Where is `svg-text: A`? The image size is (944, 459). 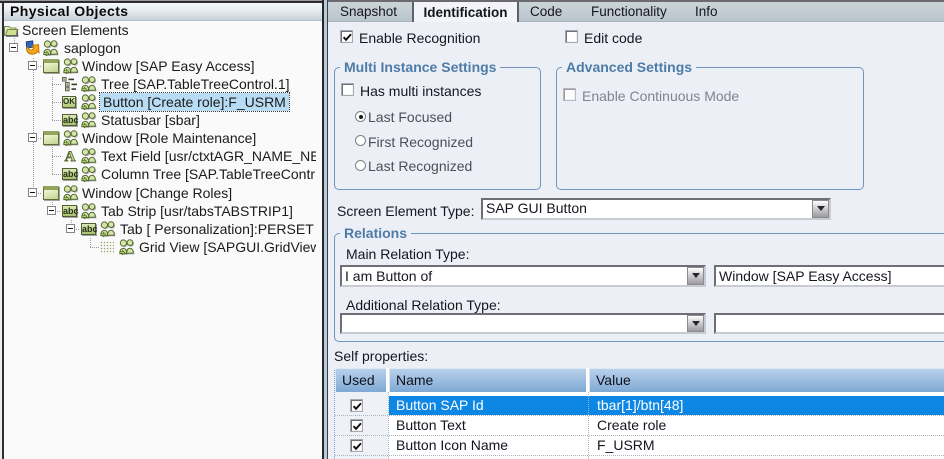
svg-text: A is located at coordinates (70, 156).